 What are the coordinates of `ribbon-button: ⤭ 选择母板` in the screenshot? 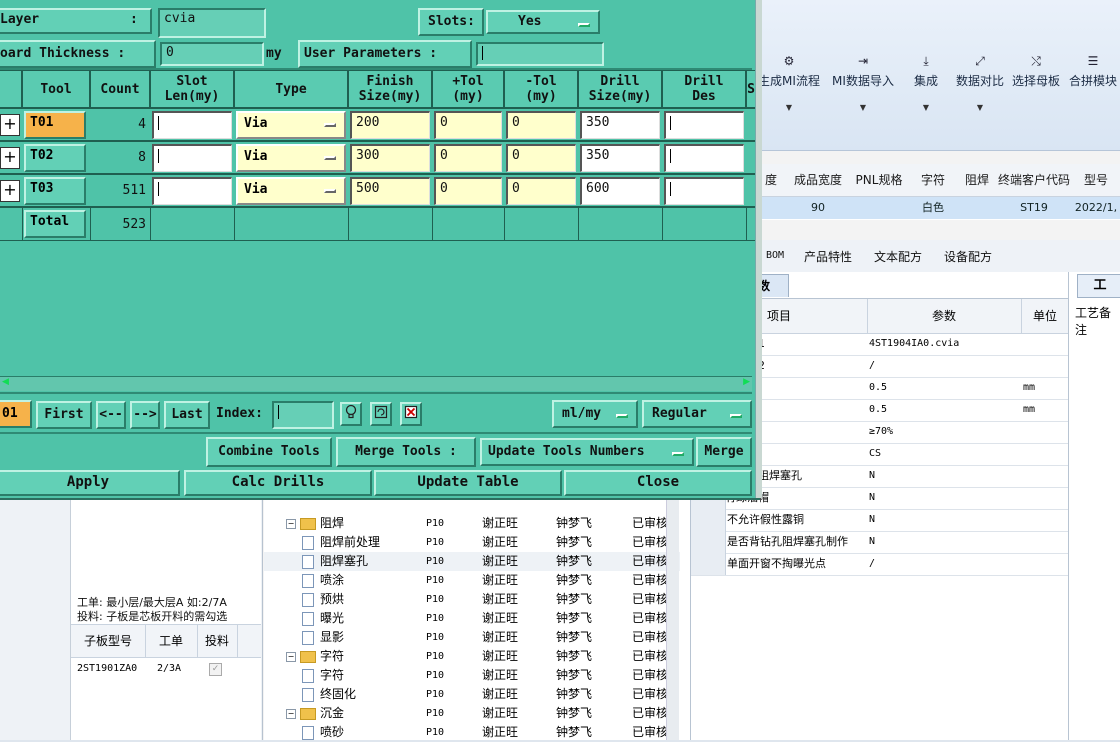 It's located at (1036, 94).